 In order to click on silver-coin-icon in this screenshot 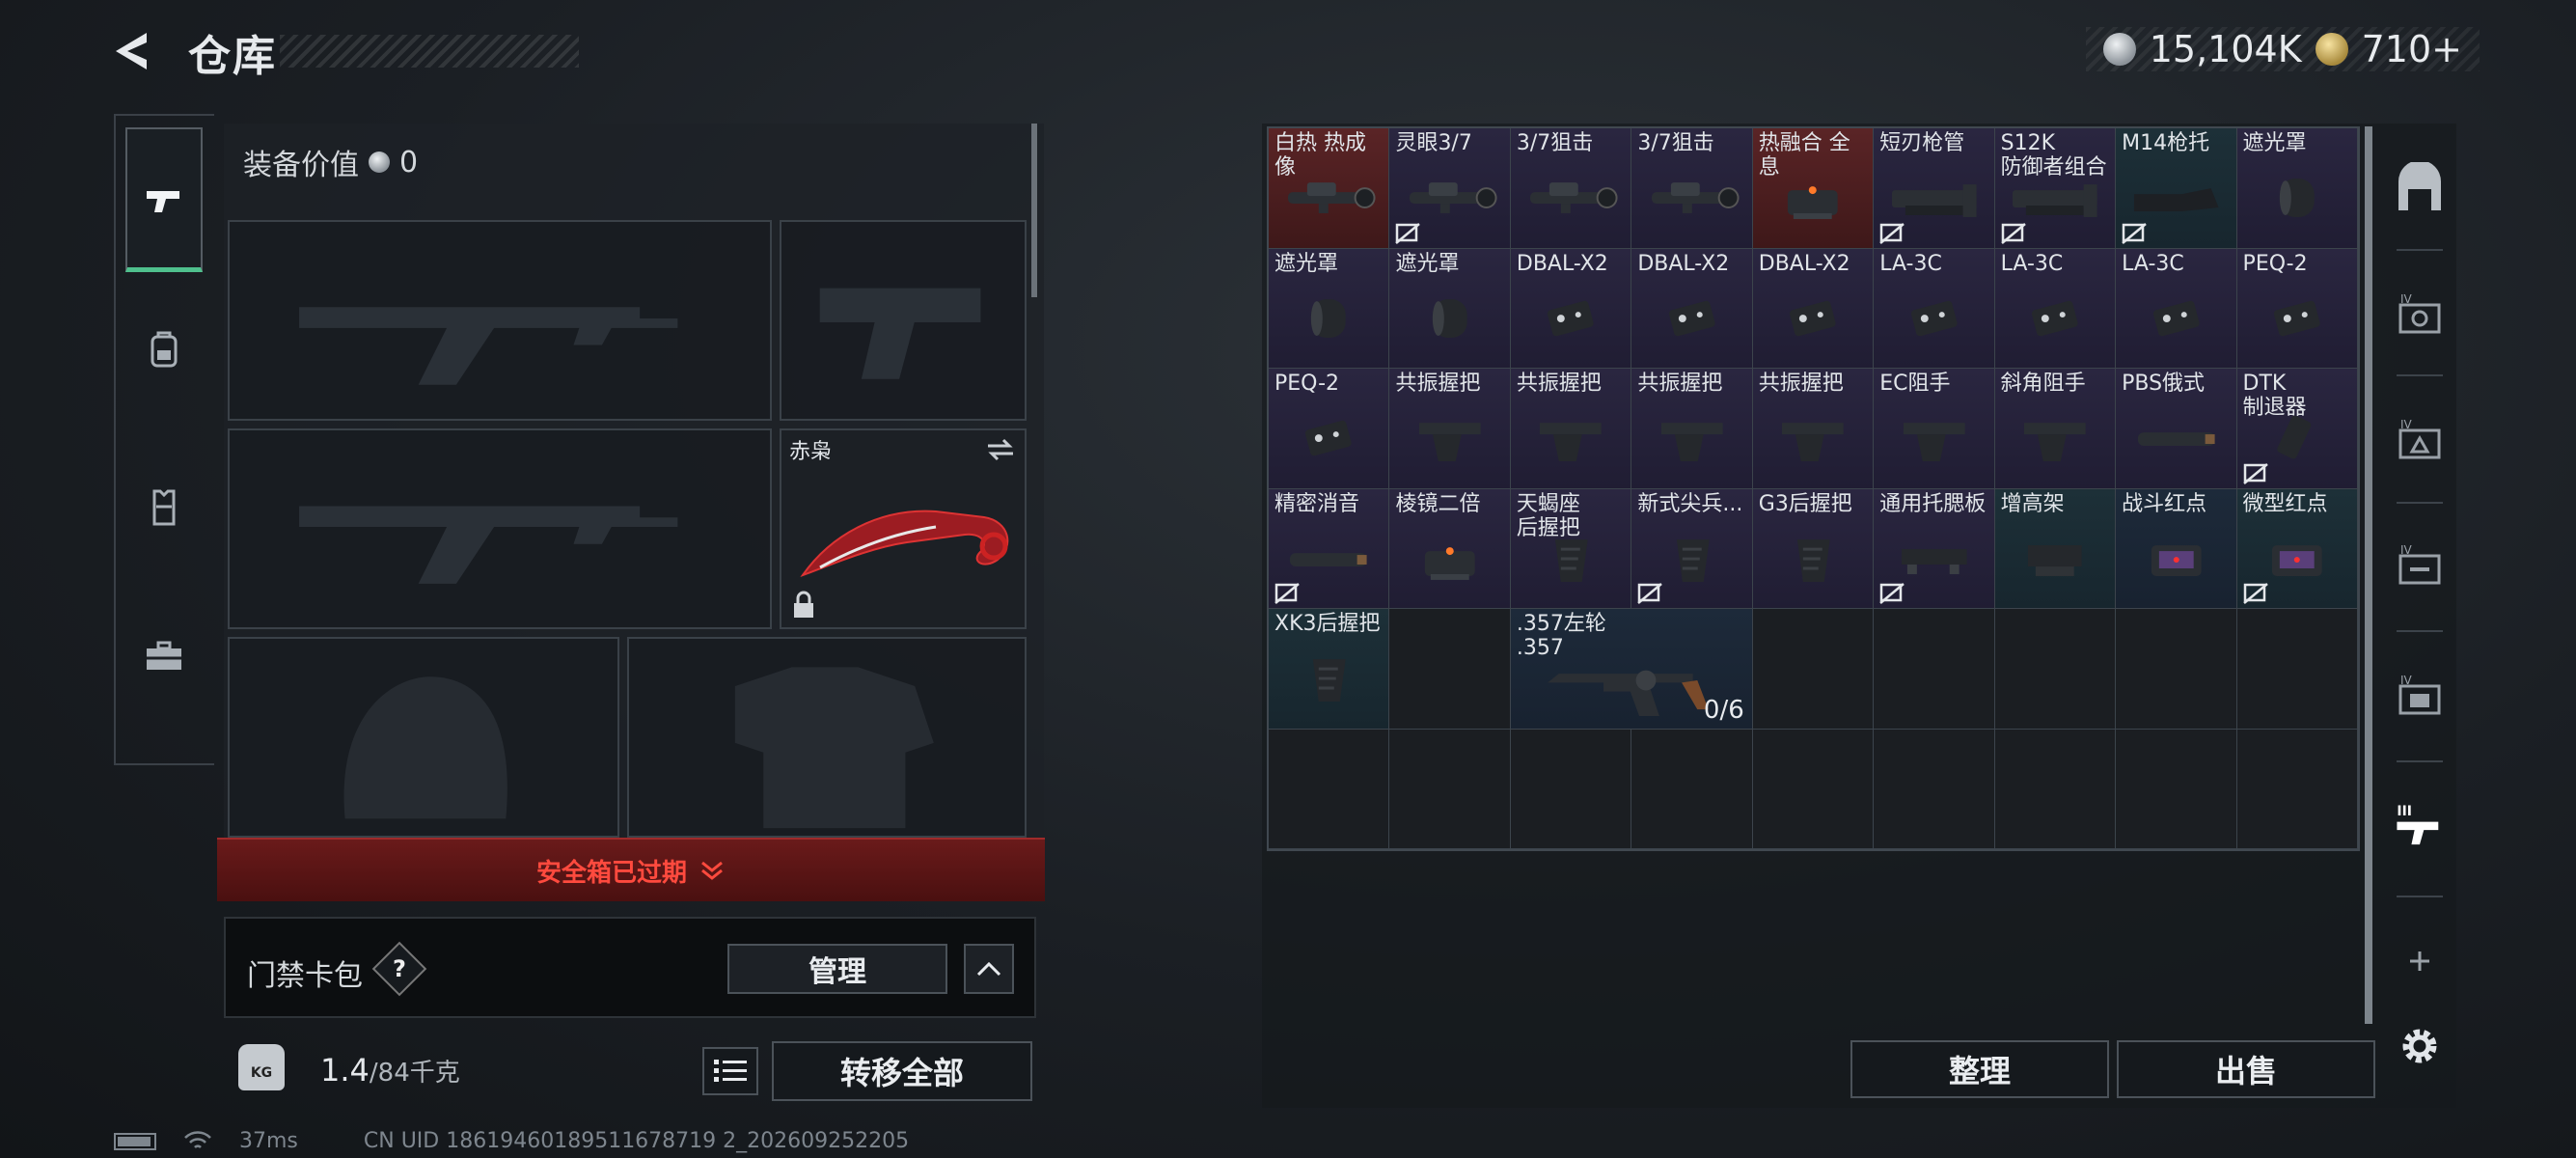, I will do `click(2119, 49)`.